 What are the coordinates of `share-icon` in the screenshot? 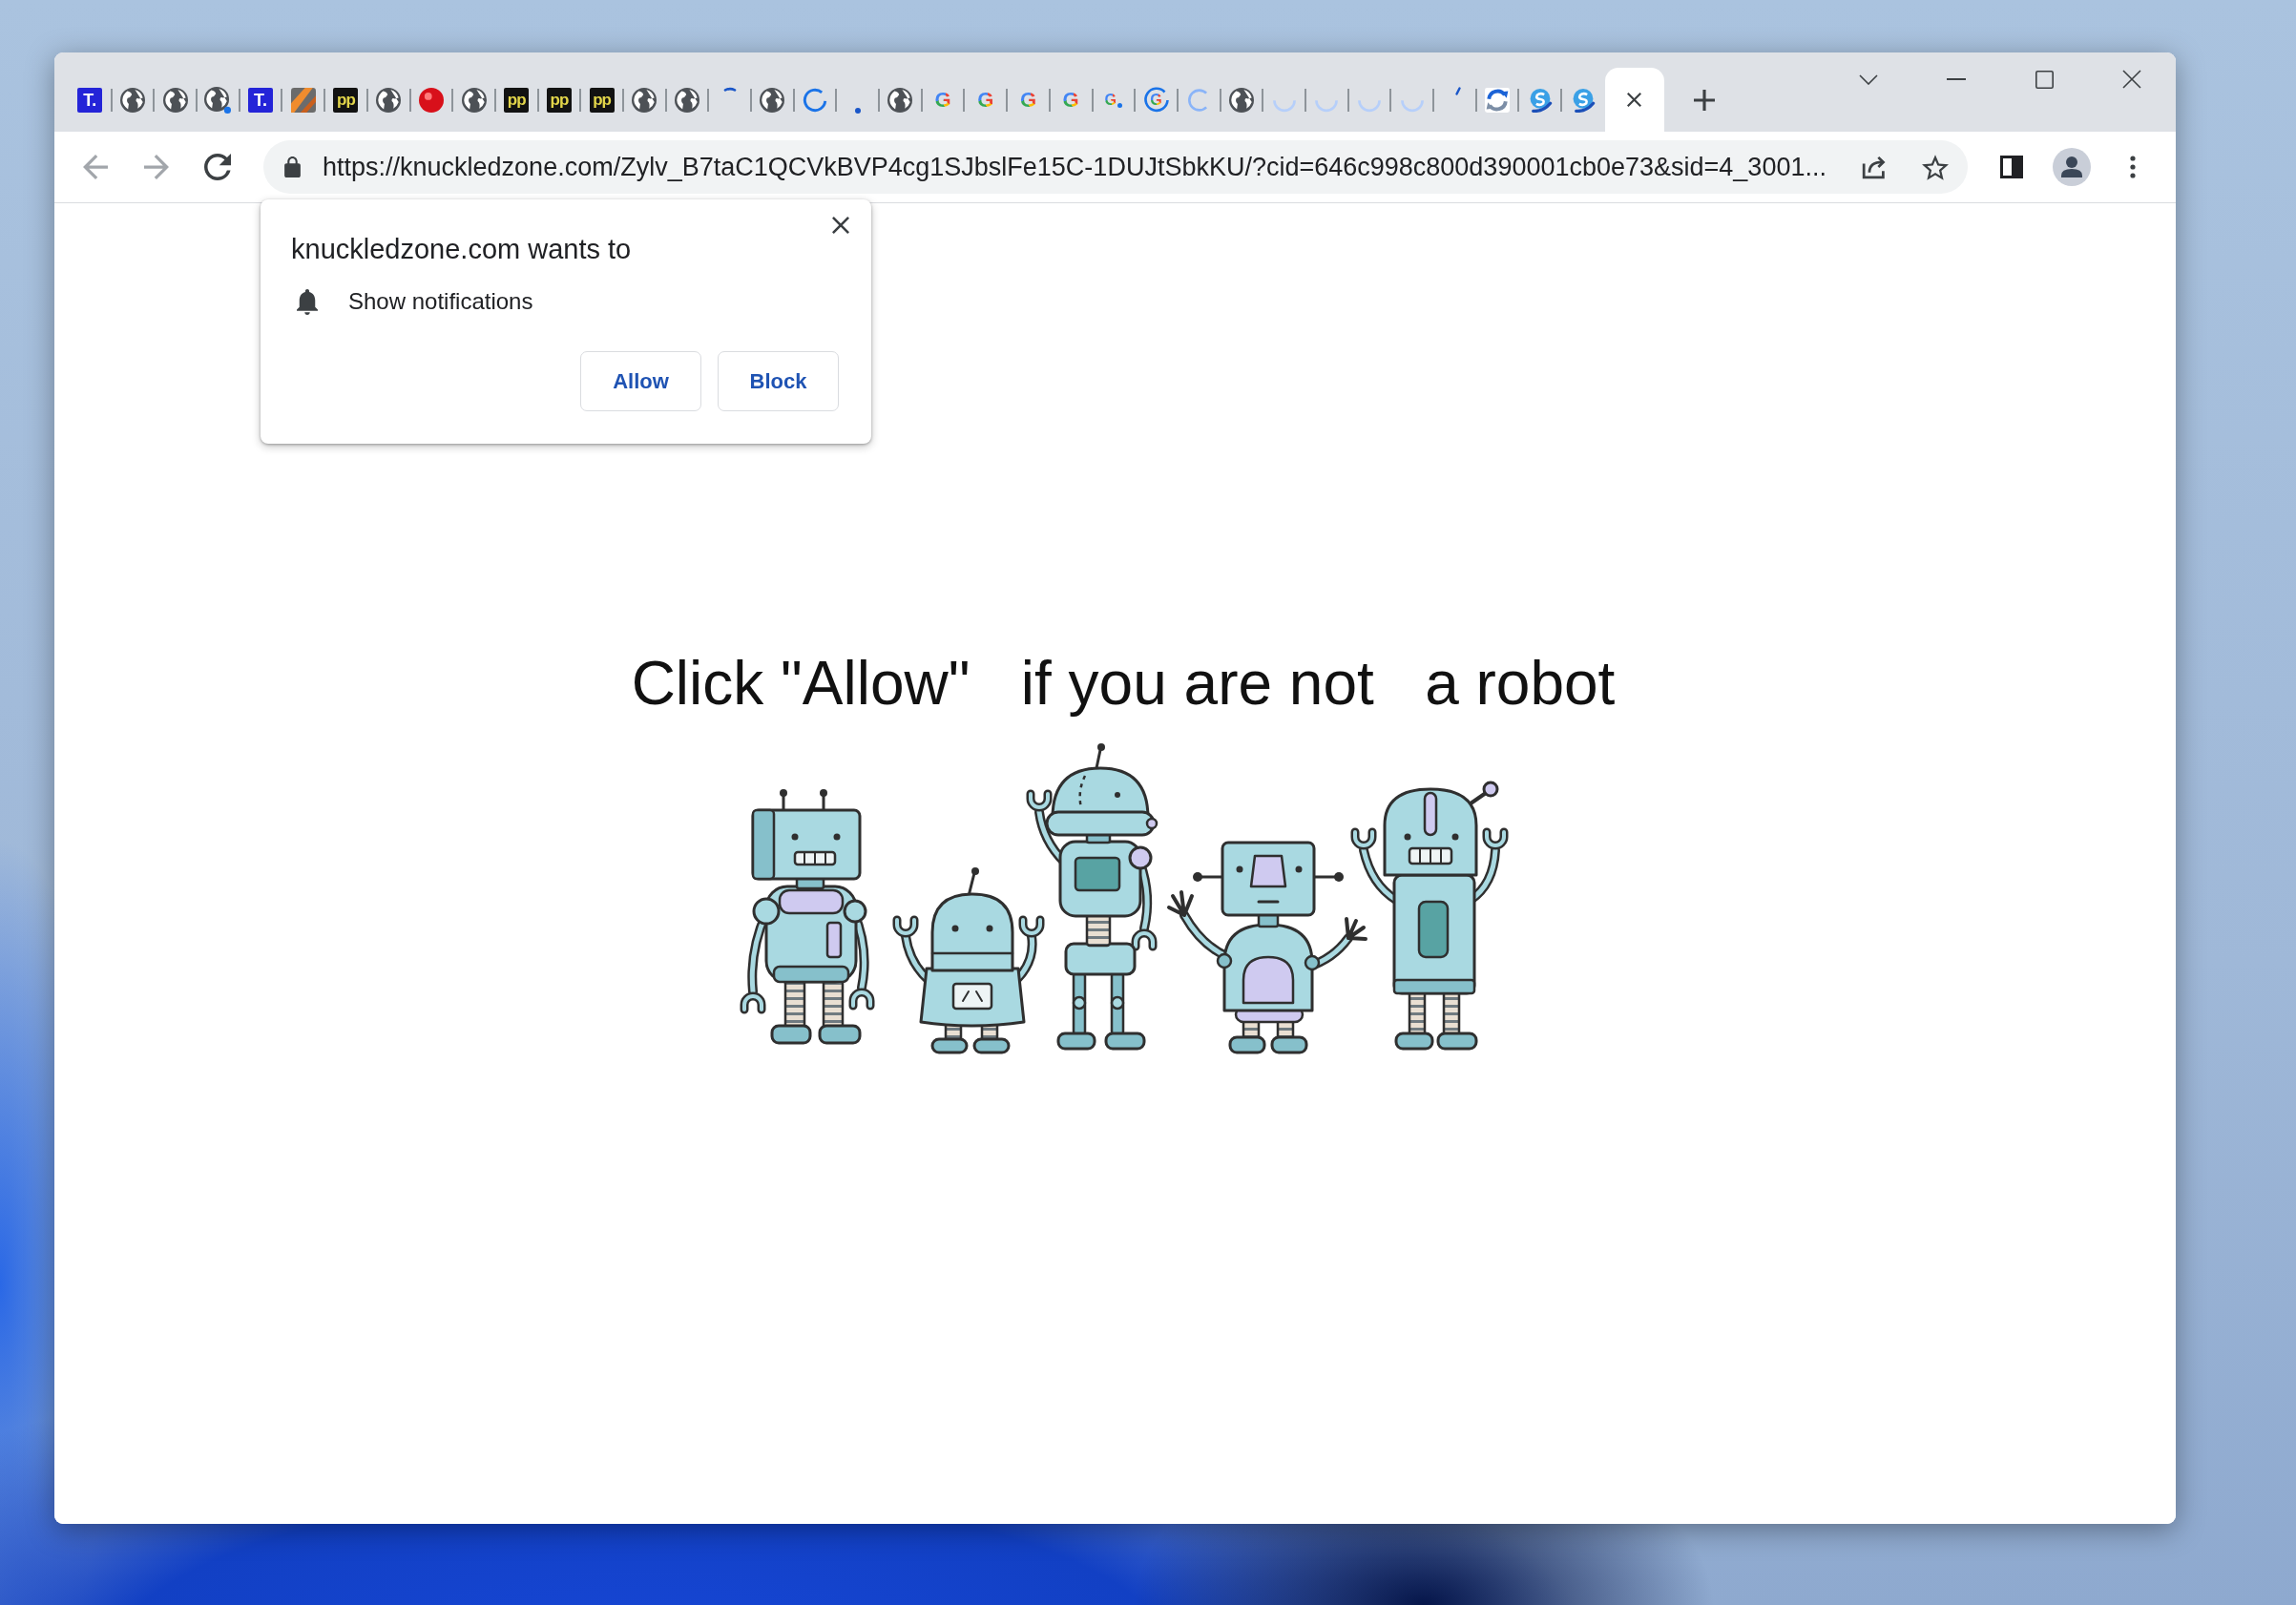 It's located at (1875, 167).